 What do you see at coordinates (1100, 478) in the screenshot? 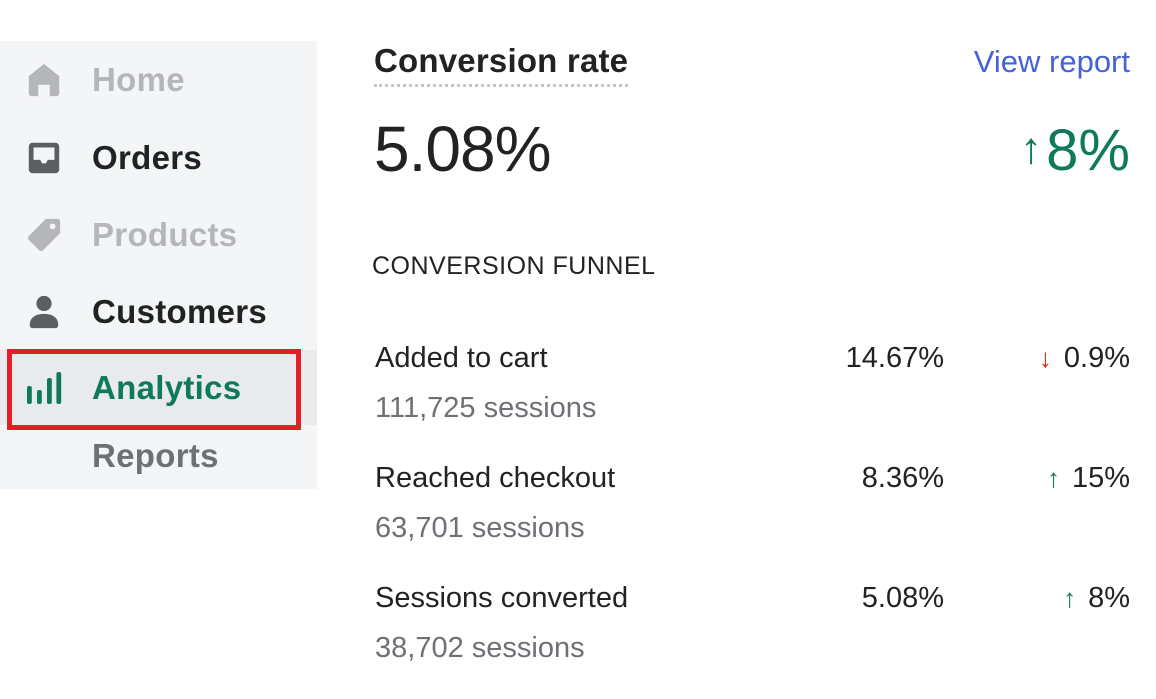
I see `change-value: 15%` at bounding box center [1100, 478].